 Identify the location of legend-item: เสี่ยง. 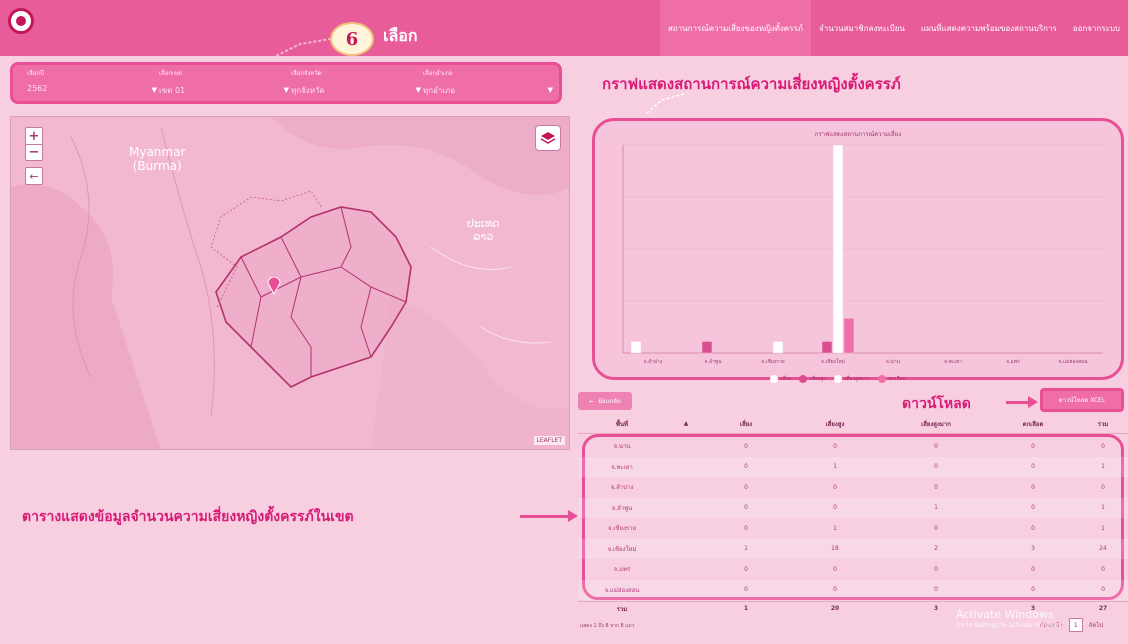
(780, 379).